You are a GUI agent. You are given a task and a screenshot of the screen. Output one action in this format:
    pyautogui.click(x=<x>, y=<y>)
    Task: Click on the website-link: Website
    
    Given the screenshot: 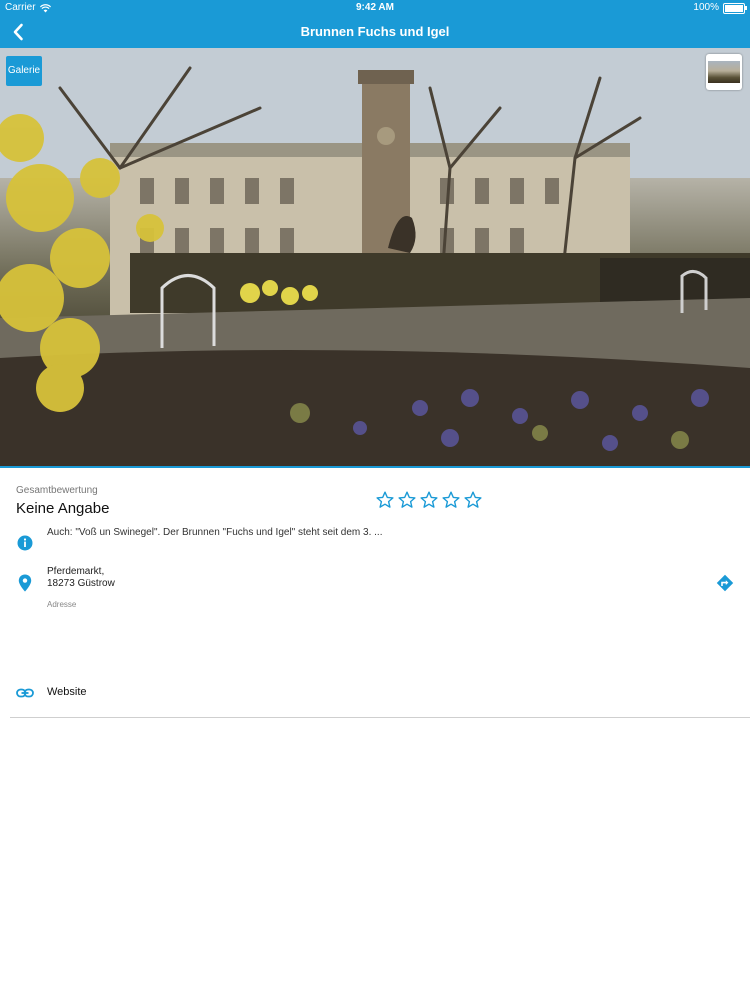 What is the action you would take?
    pyautogui.click(x=67, y=692)
    